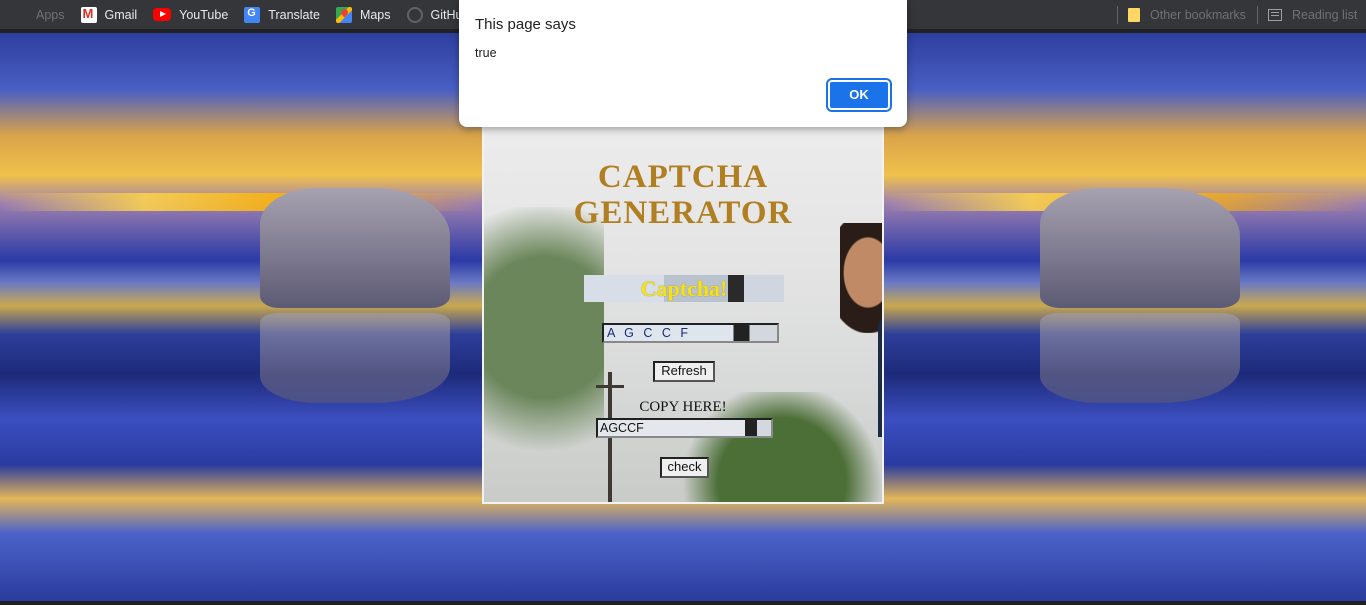 The width and height of the screenshot is (1366, 605). I want to click on bookmark-label: YouTube, so click(204, 14).